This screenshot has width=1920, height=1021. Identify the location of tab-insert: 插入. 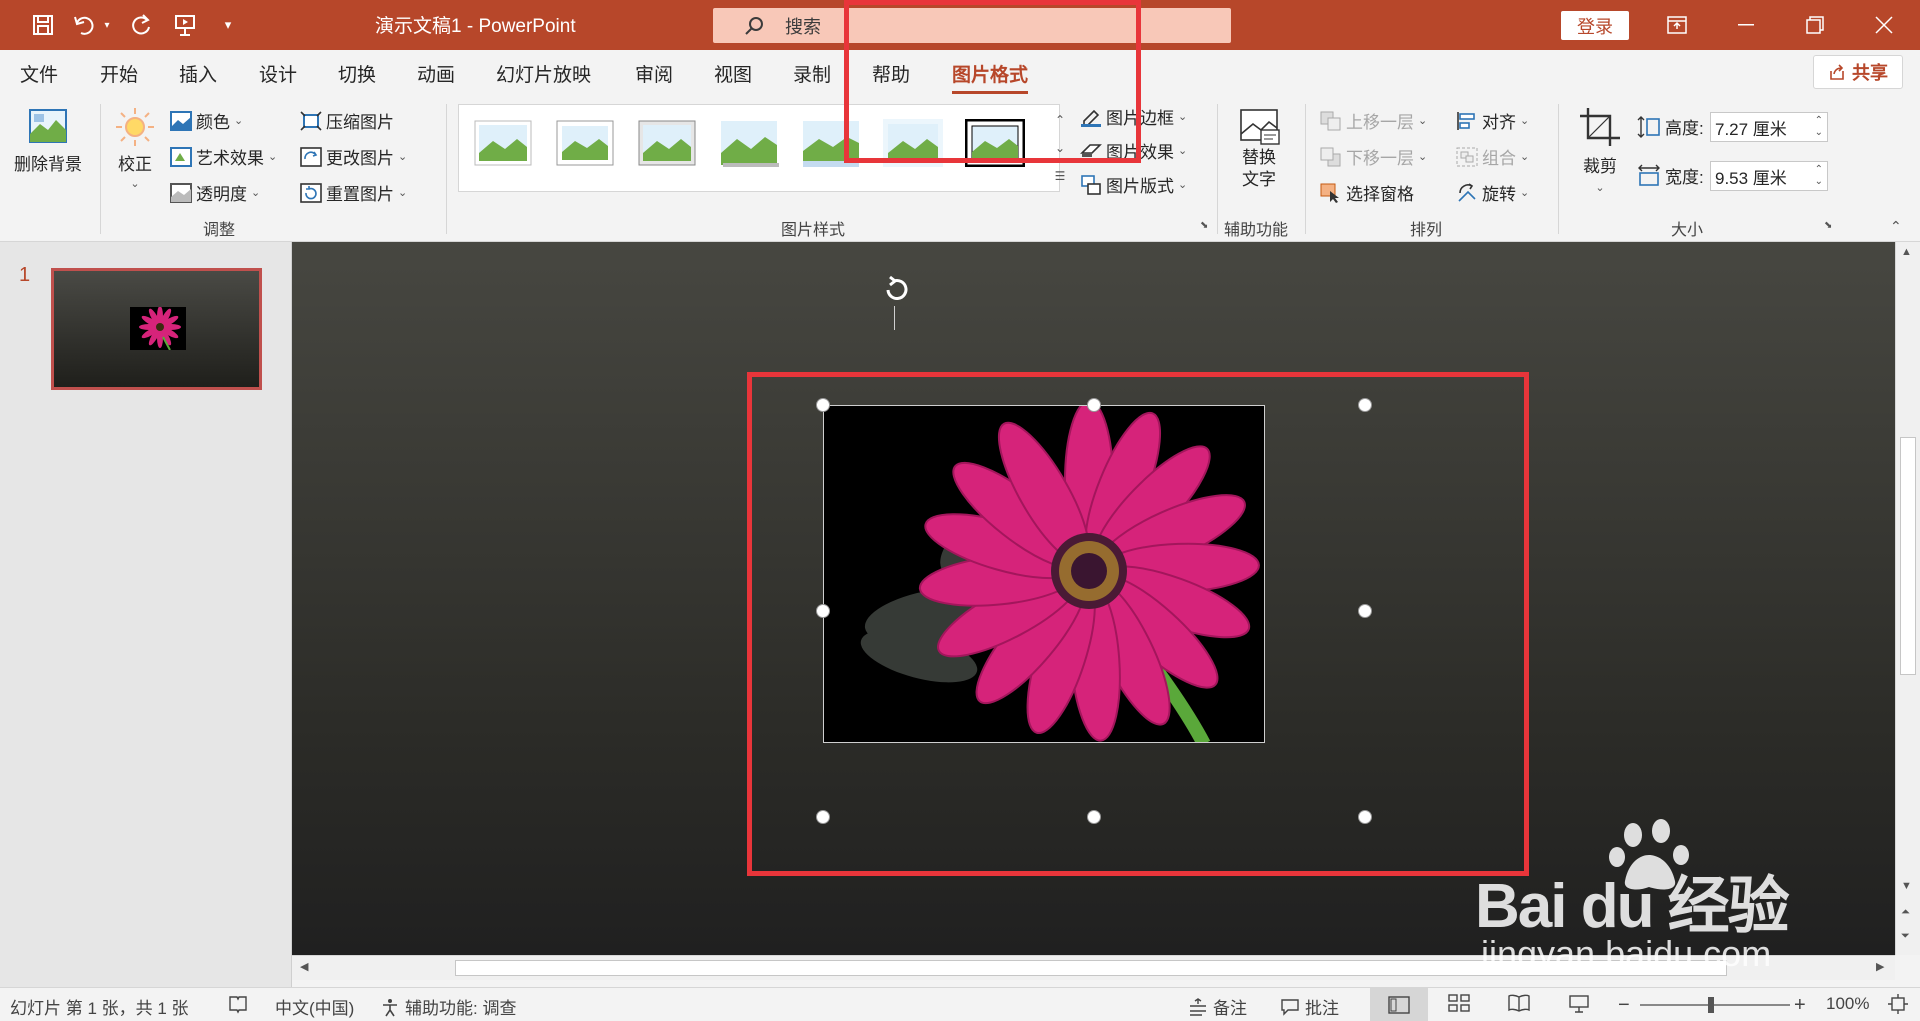
(198, 73).